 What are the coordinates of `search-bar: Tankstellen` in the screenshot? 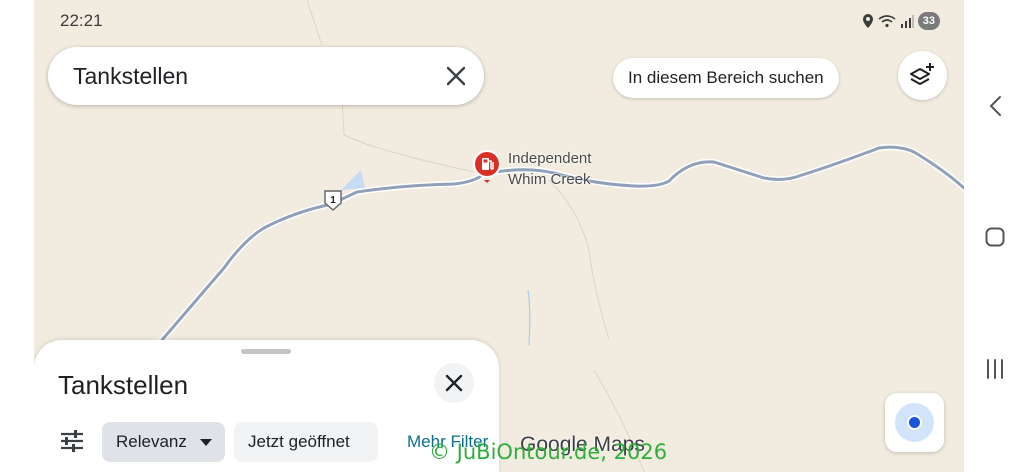 It's located at (266, 76).